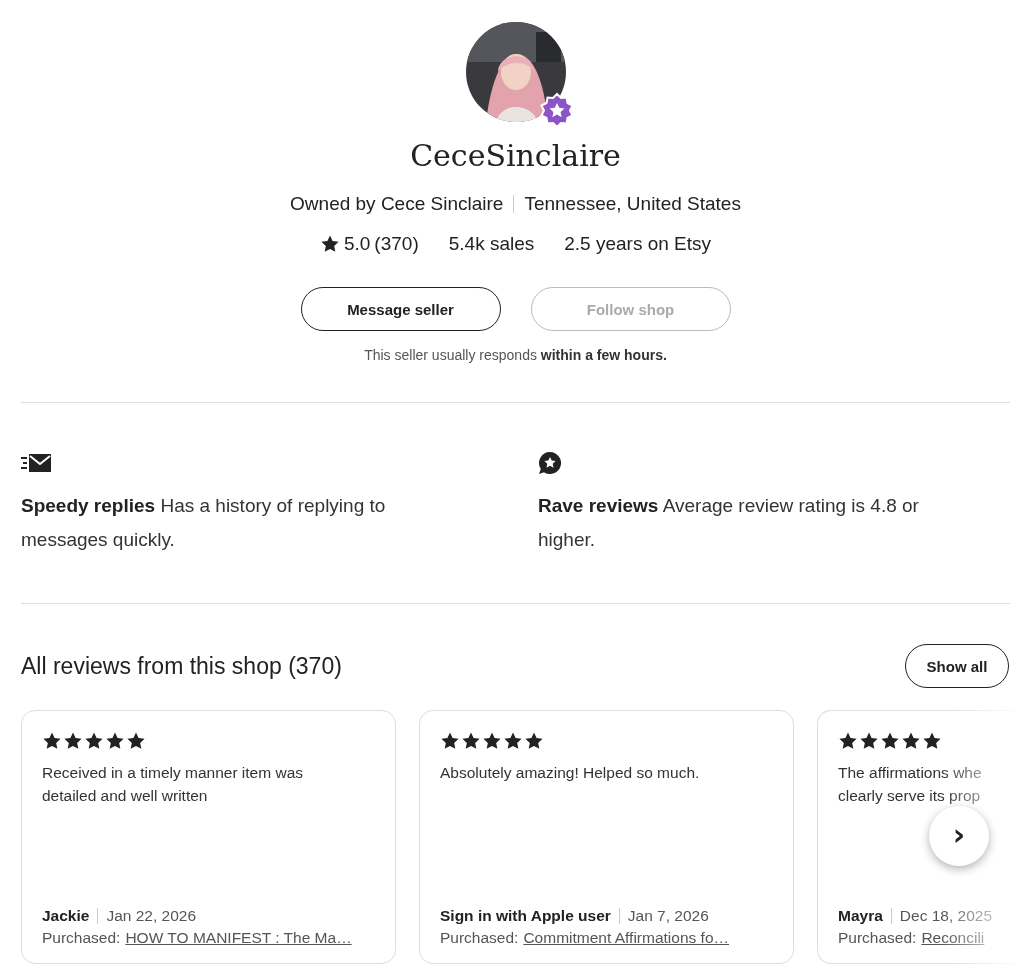 The image size is (1031, 979). Describe the element at coordinates (570, 773) in the screenshot. I see `review-text: Absolutely amazing! Helped so much.` at that location.